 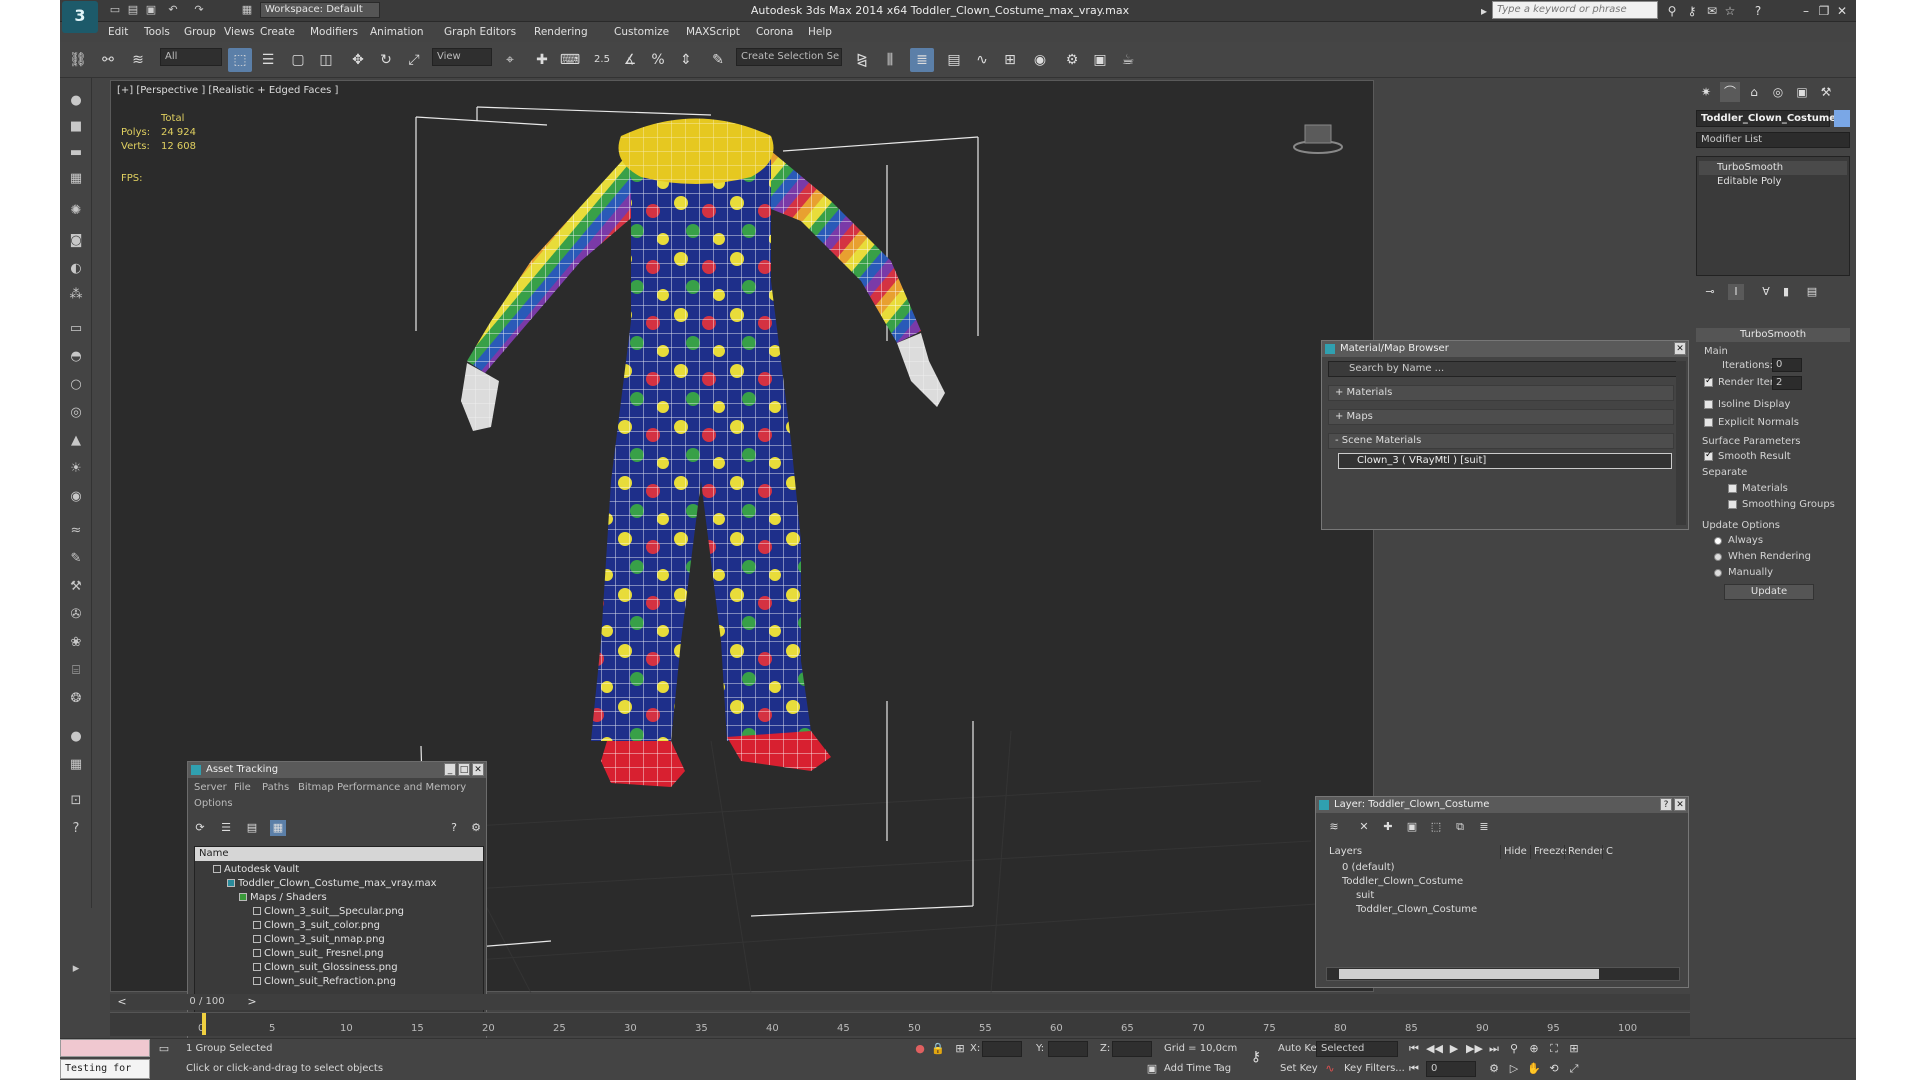 What do you see at coordinates (1812, 292) in the screenshot?
I see `configure-modifier-sets-icon: ▤` at bounding box center [1812, 292].